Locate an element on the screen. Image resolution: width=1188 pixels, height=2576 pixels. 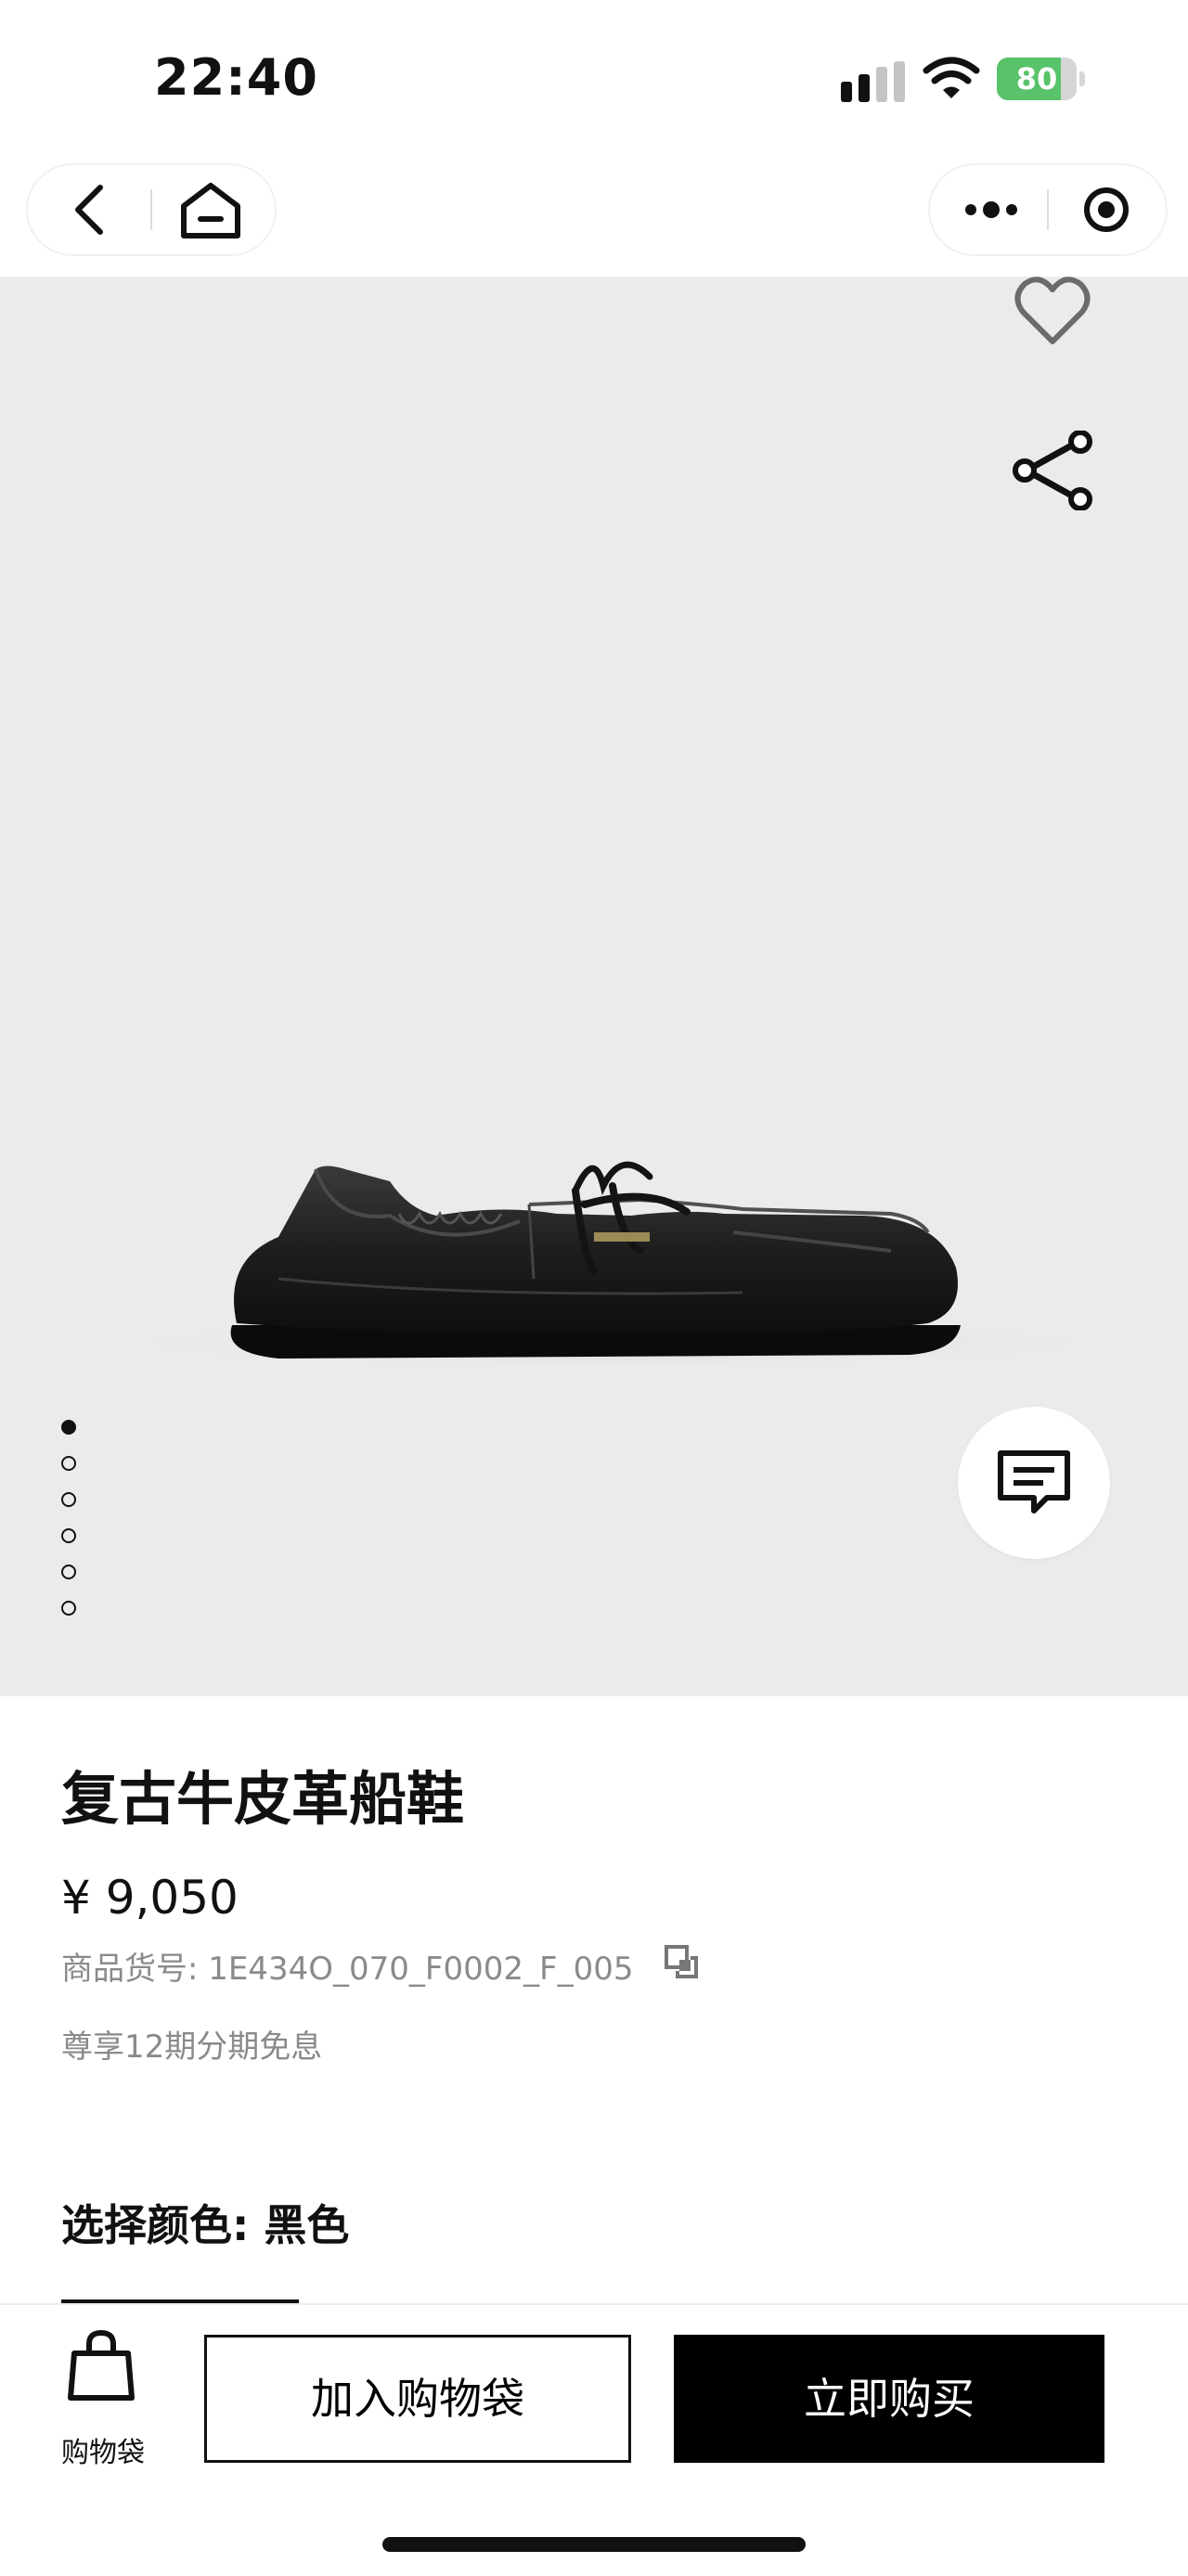
product-sku: 商品货号: 1E434O_070_F0002_F_005 is located at coordinates (347, 1970).